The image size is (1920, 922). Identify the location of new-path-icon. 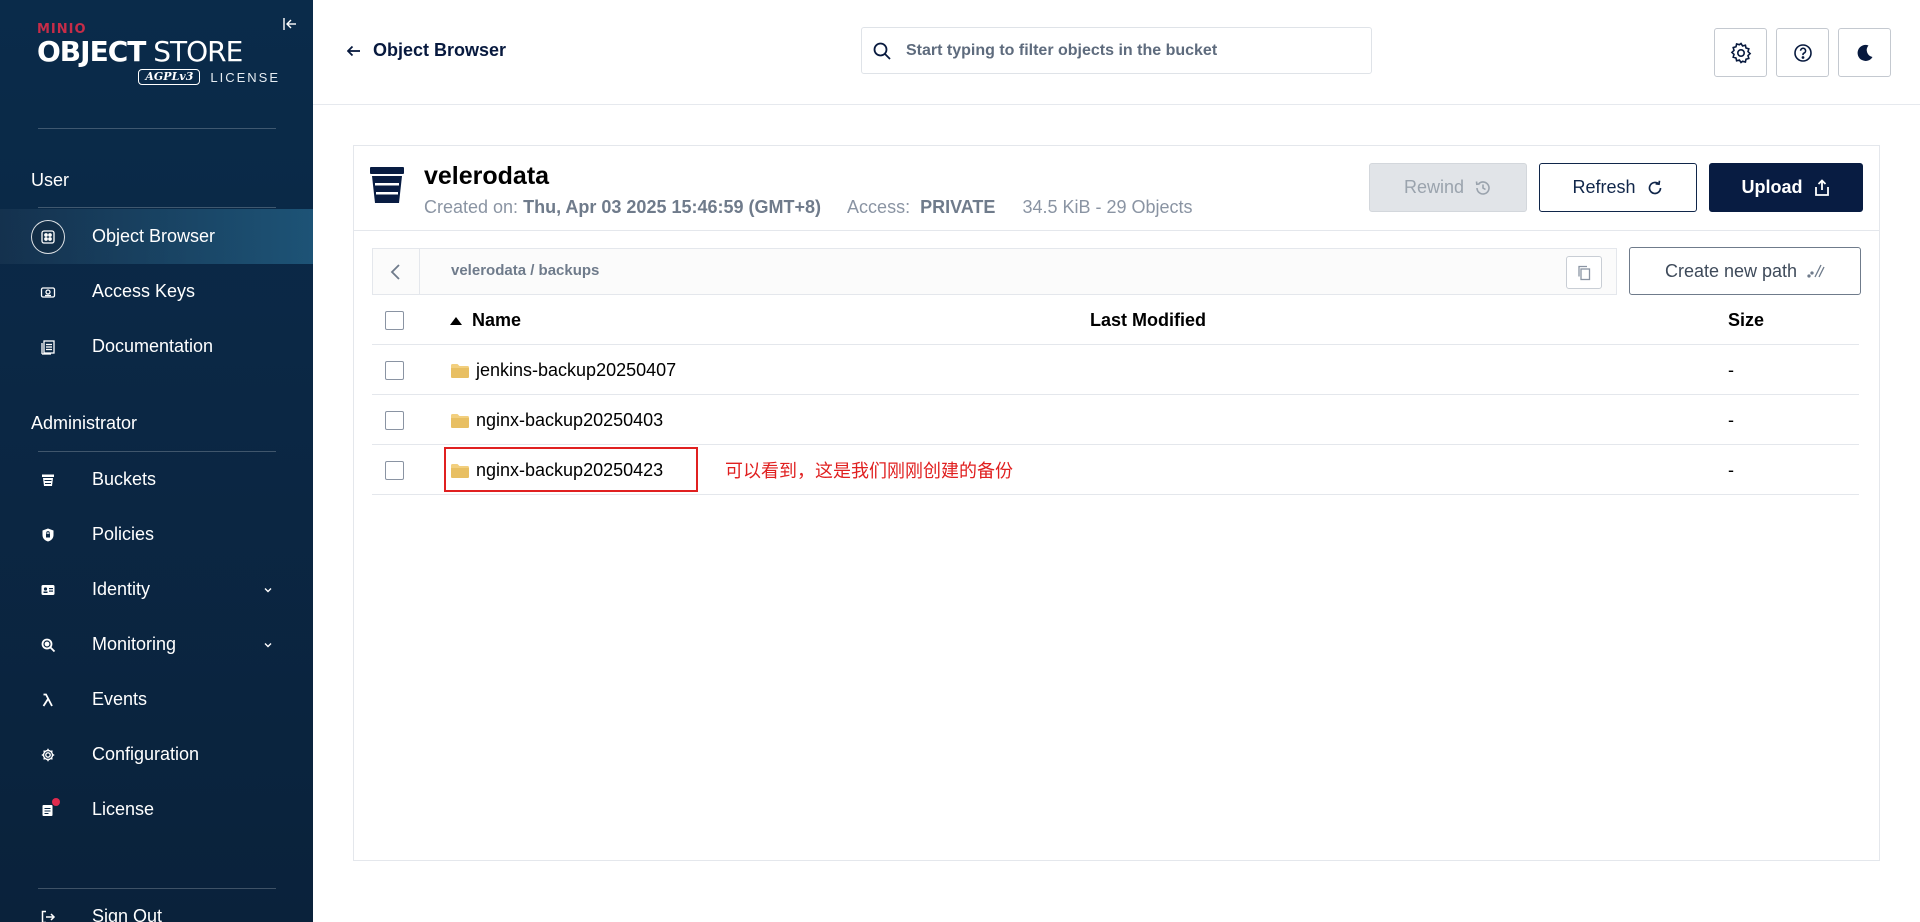
(1816, 271).